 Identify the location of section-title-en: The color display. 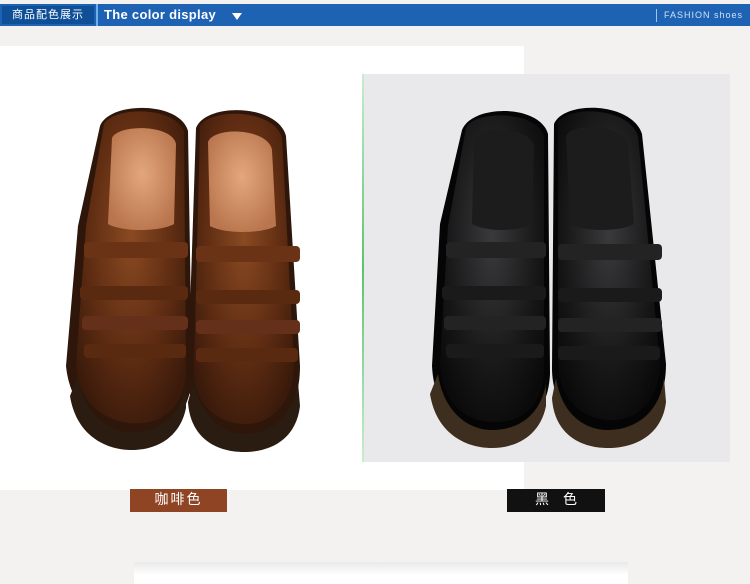
(160, 14).